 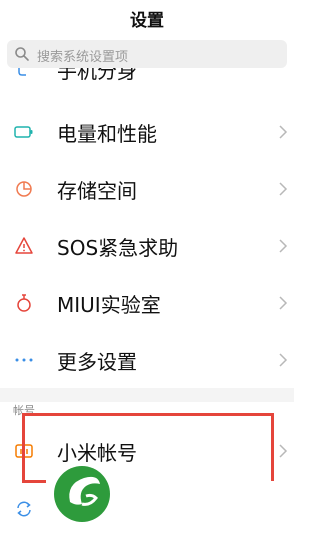 I want to click on sync-icon, so click(x=24, y=509).